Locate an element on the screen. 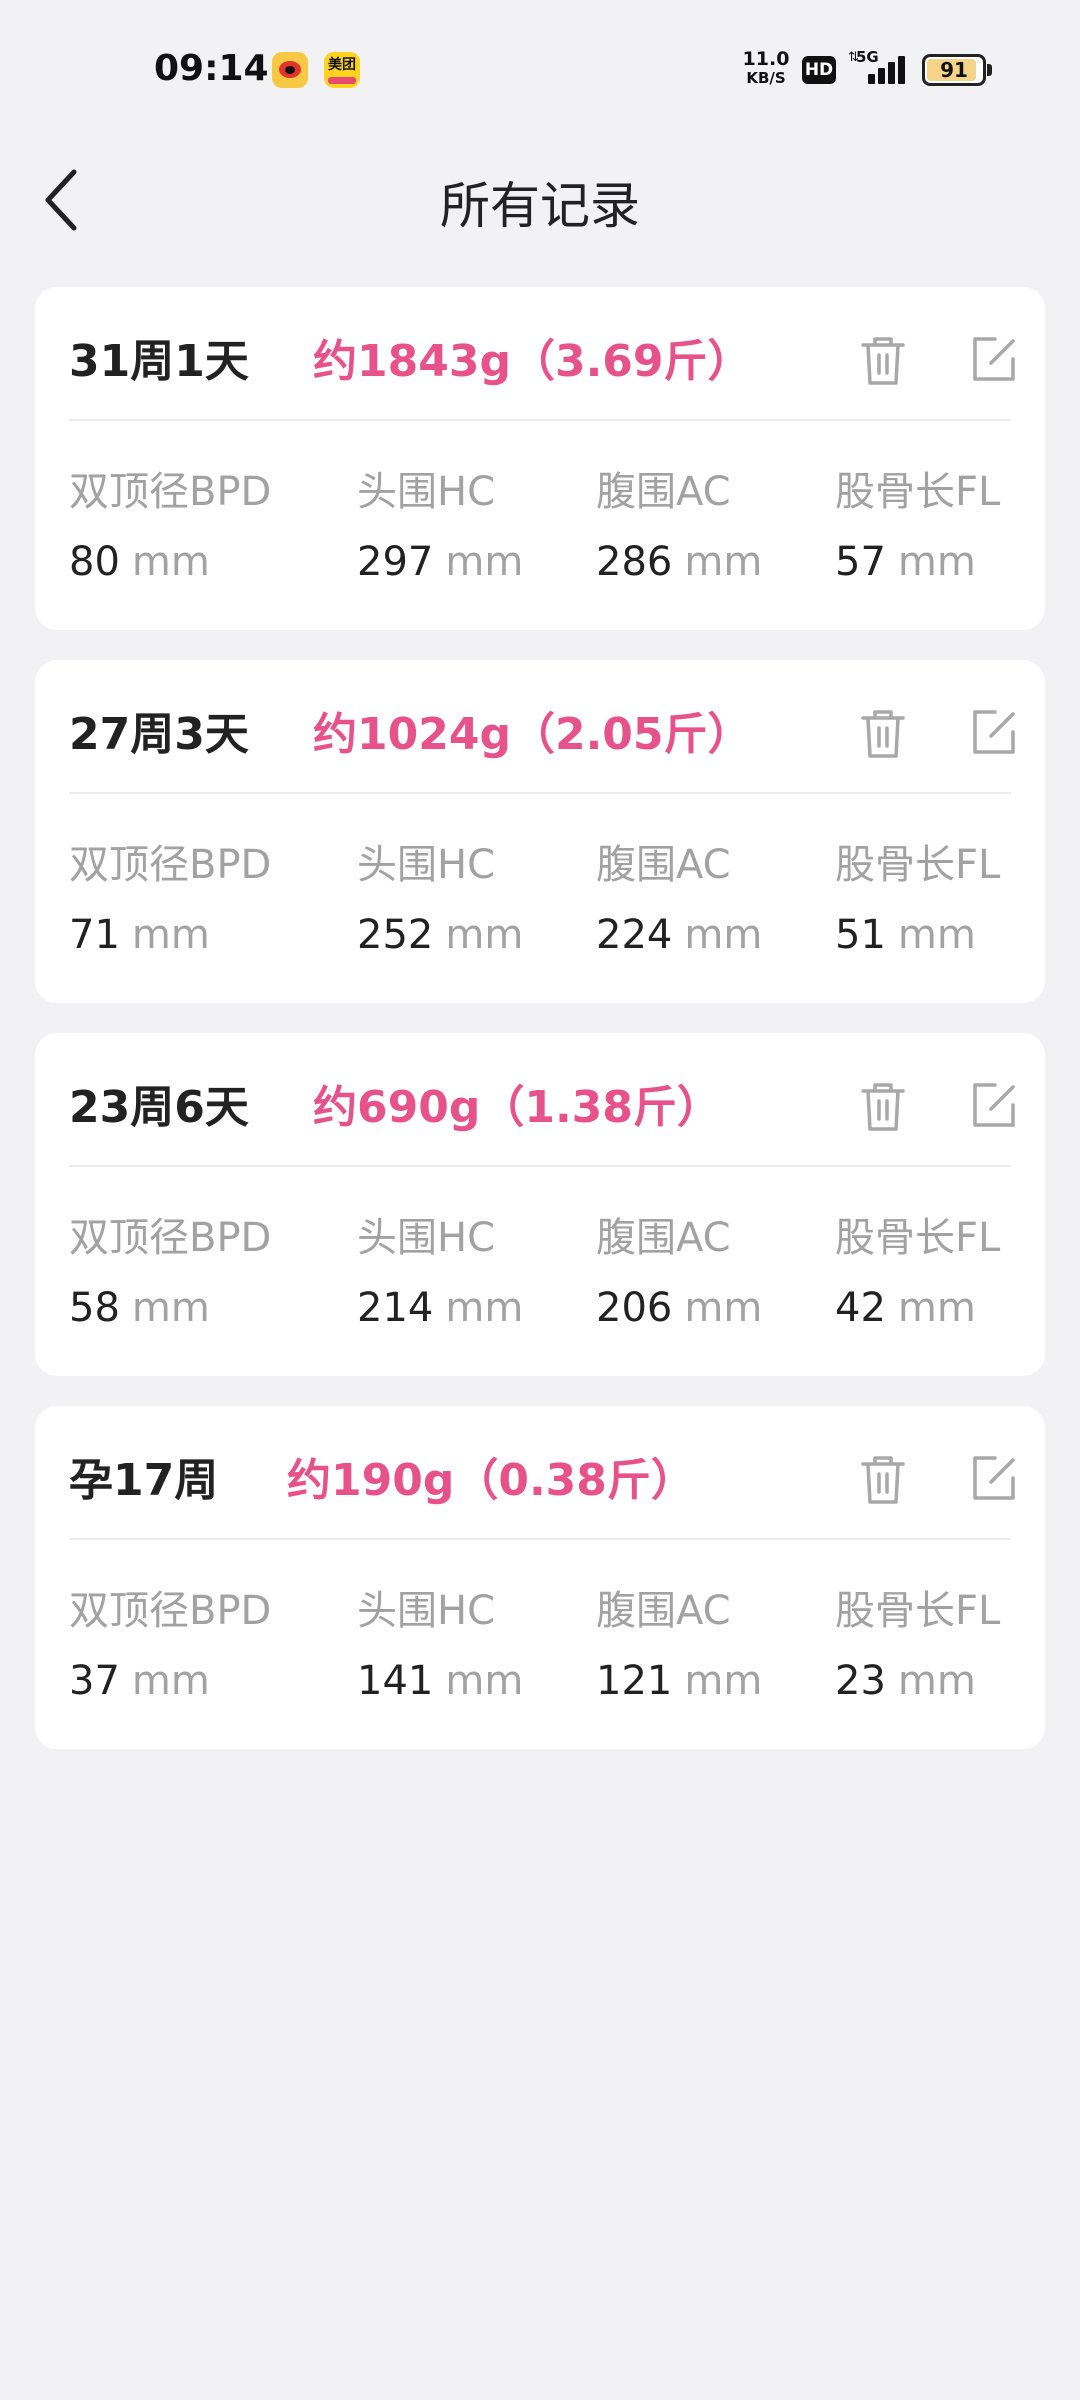 The width and height of the screenshot is (1080, 2400). metric-value: 71 mm is located at coordinates (170, 935).